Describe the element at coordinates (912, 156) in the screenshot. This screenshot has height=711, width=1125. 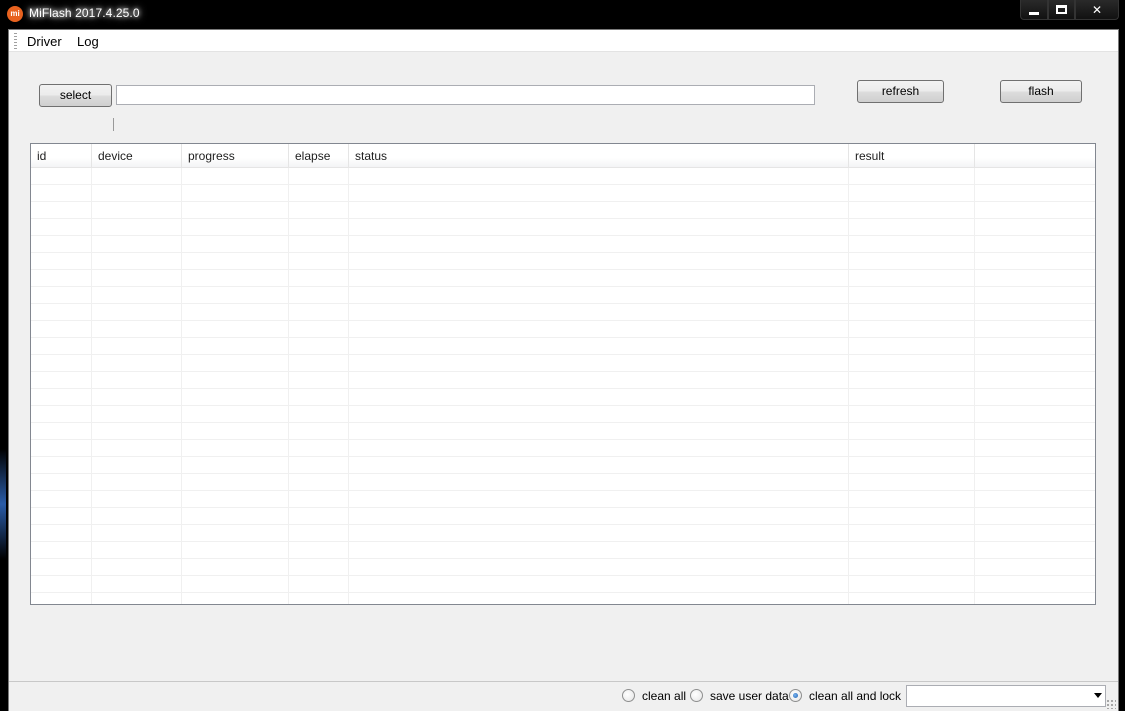
I see `column-header-result: result` at that location.